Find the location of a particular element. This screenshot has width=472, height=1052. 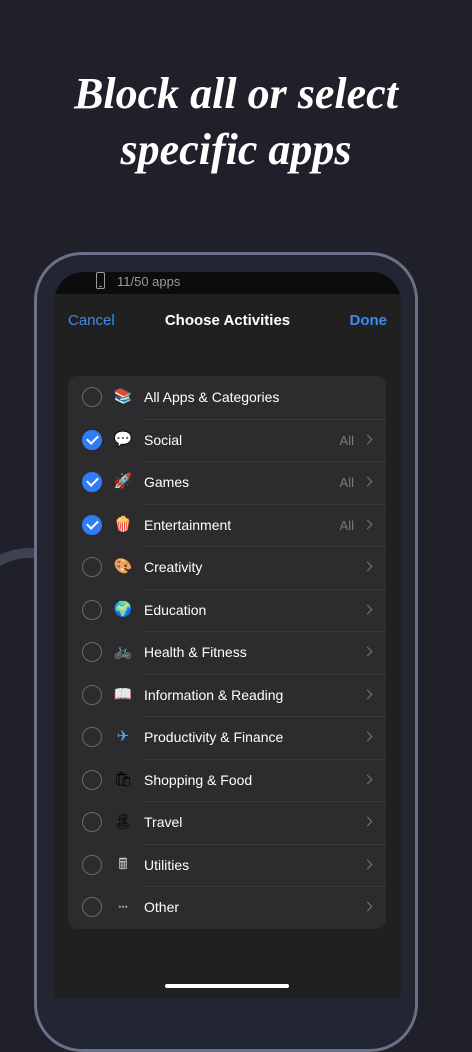

ellipsis-icon: ••• is located at coordinates (123, 907).